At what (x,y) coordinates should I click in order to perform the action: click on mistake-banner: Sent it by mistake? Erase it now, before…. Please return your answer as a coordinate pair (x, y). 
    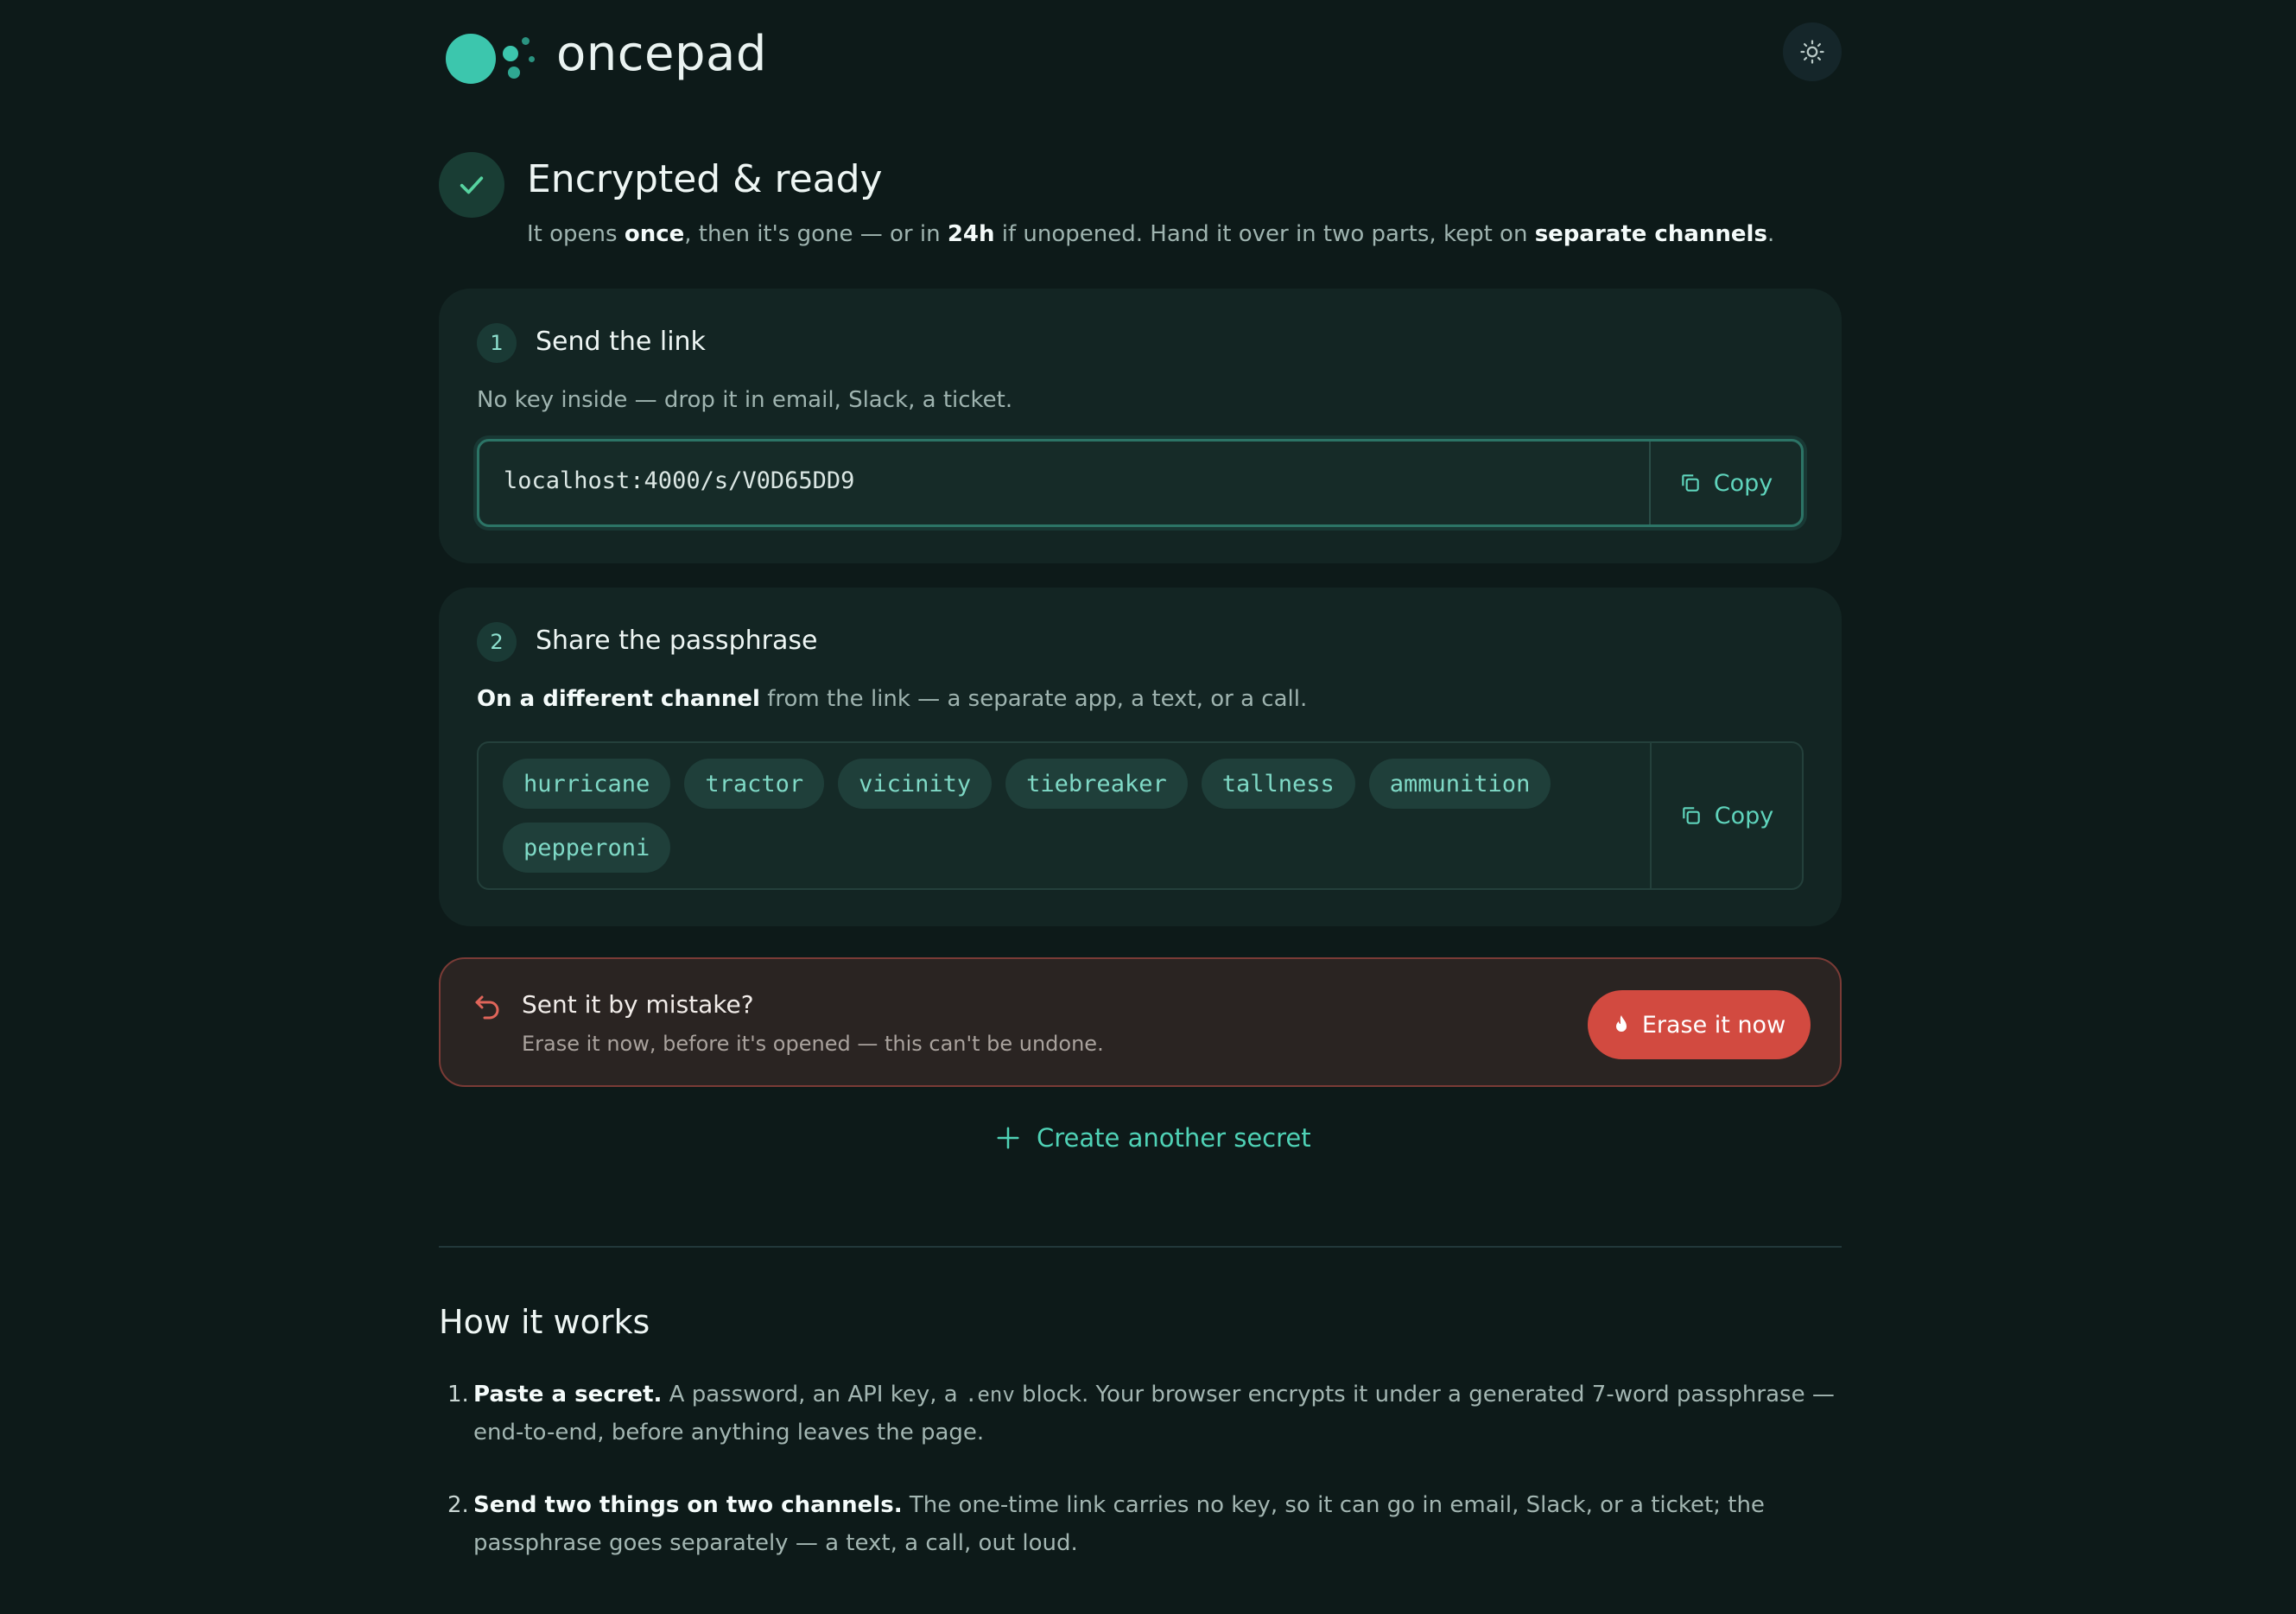
    Looking at the image, I should click on (1140, 1022).